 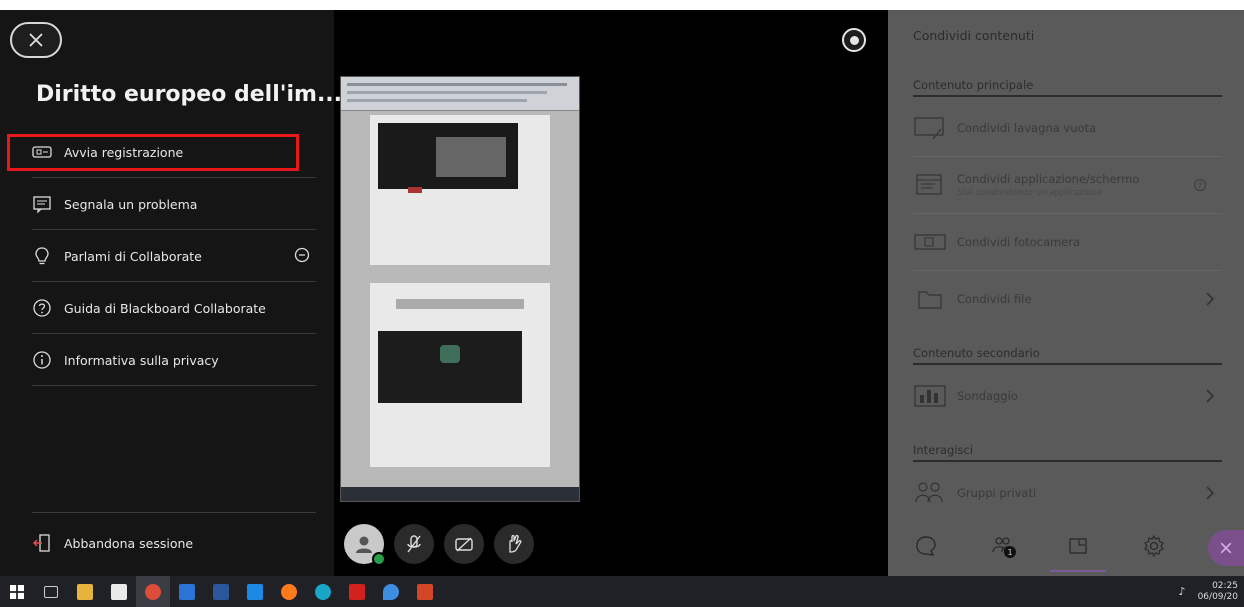 I want to click on section-primary-content: Contenuto principale, so click(x=973, y=85).